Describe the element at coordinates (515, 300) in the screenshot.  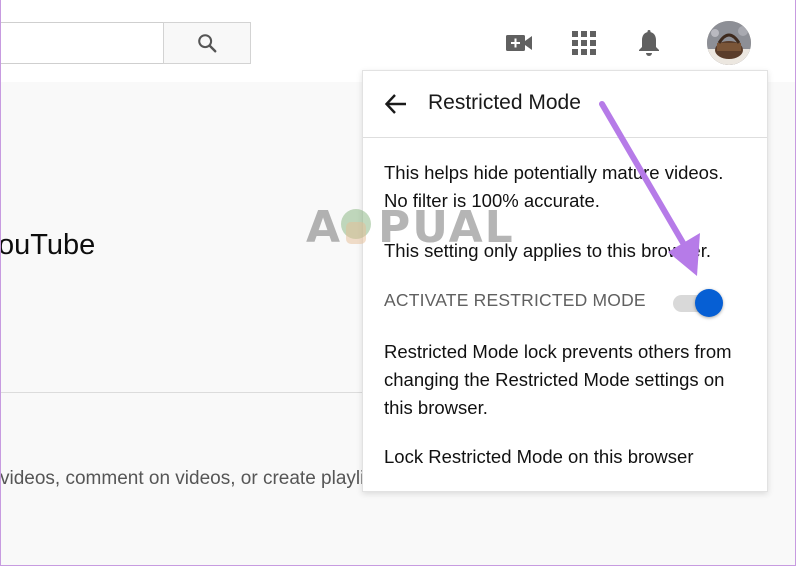
I see `activate-restricted-mode-label: ACTIVATE RESTRICTED MODE` at that location.